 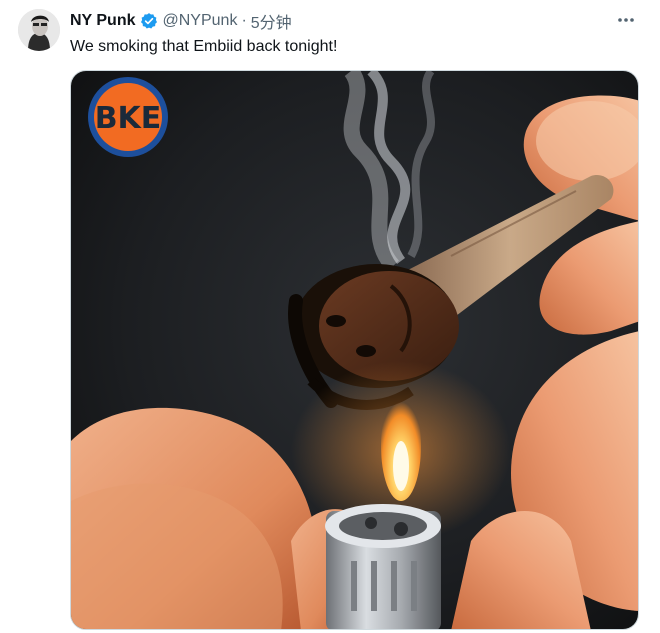 I want to click on display-name: NY Punk, so click(x=103, y=21).